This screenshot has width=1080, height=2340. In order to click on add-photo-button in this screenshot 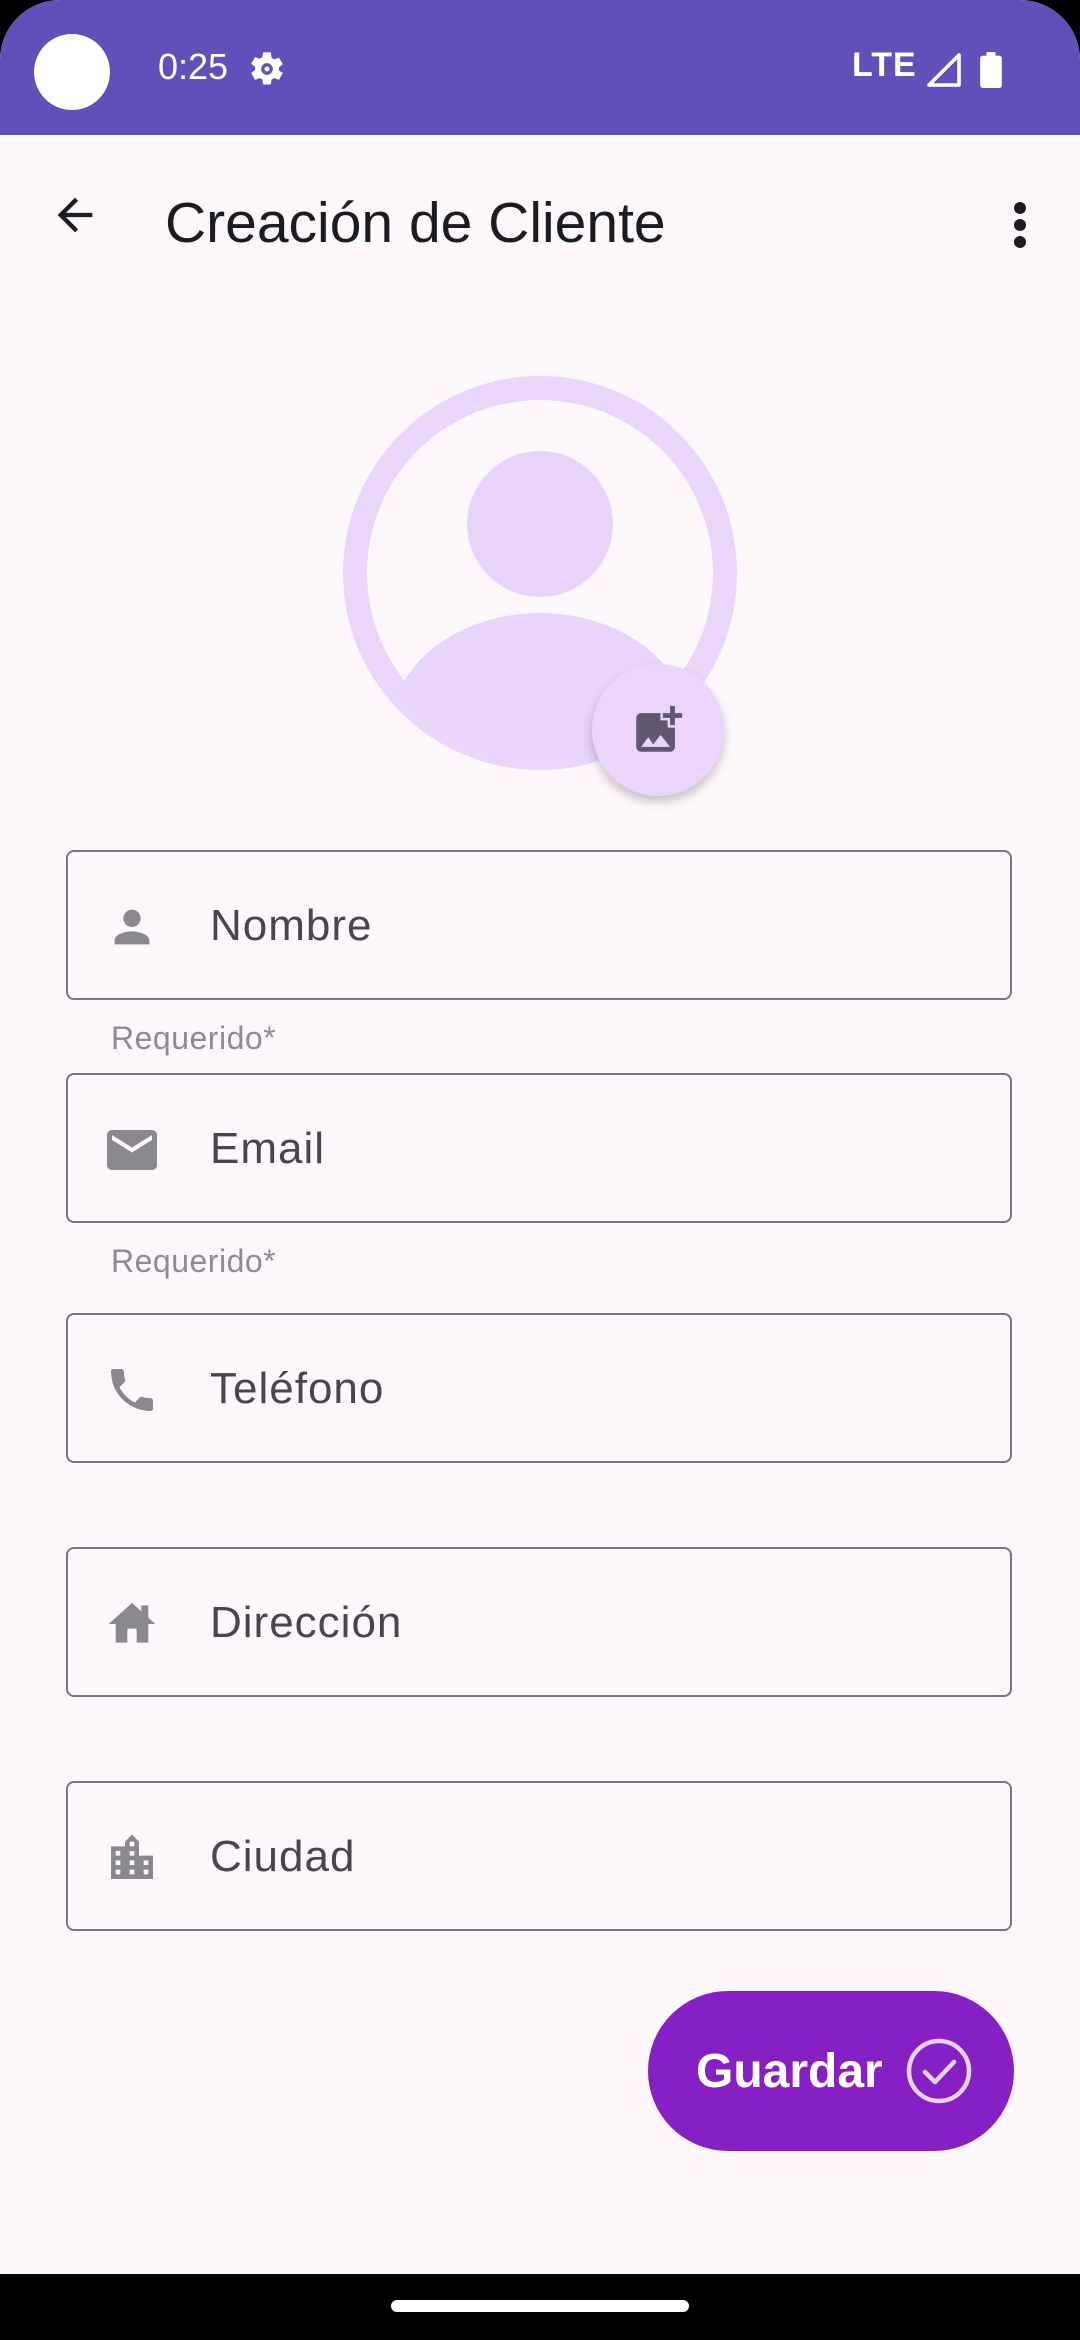, I will do `click(658, 730)`.